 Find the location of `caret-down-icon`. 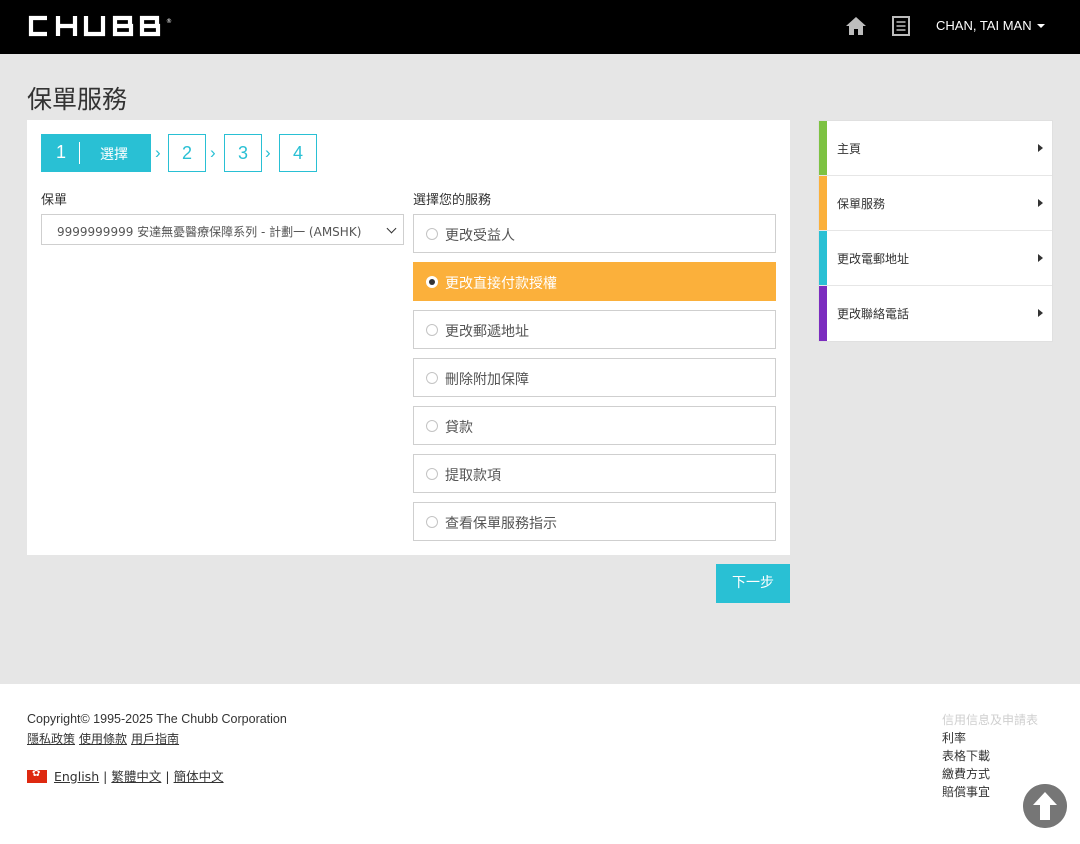

caret-down-icon is located at coordinates (1040, 25).